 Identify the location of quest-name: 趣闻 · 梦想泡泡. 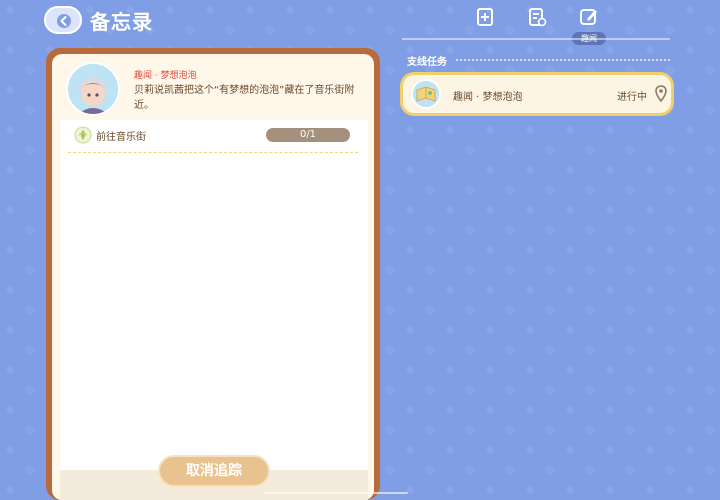
(165, 76).